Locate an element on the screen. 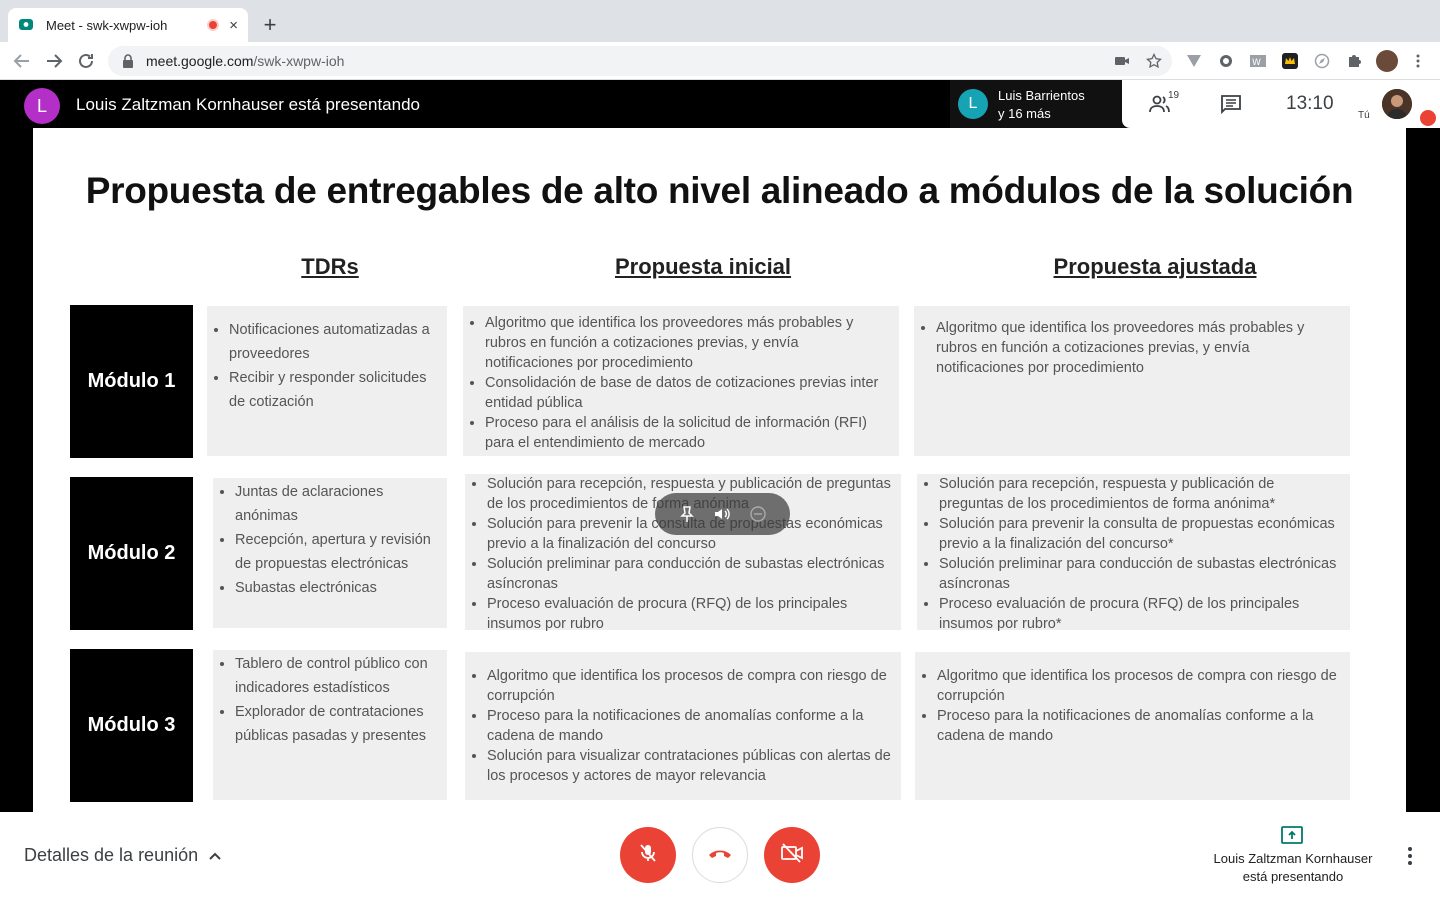 The image size is (1440, 900). browser-menu-icon is located at coordinates (1418, 61).